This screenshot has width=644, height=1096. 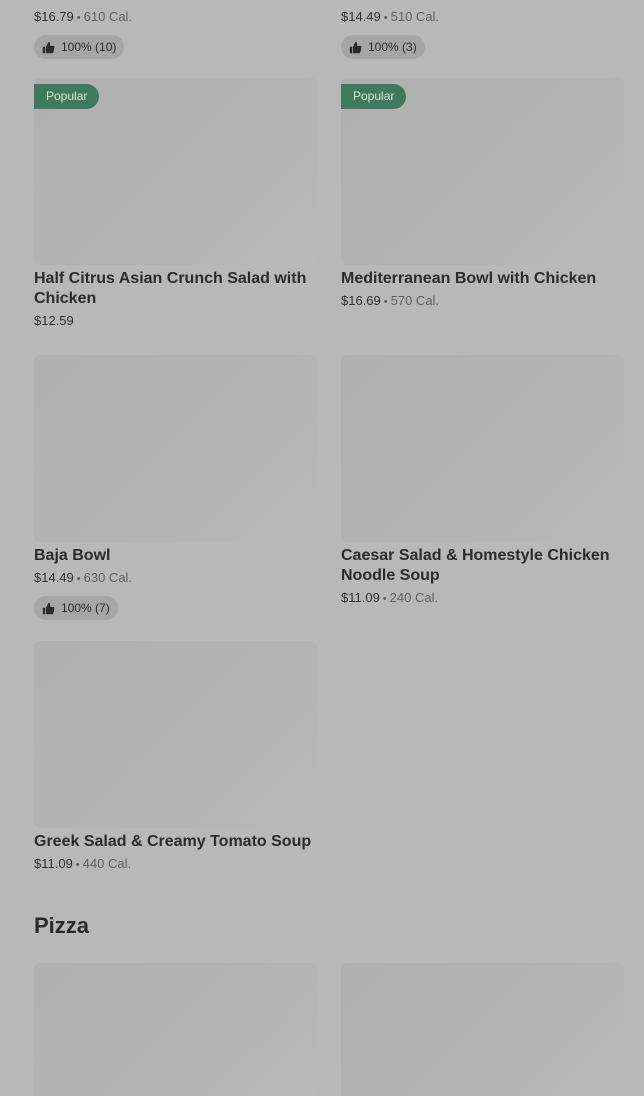 What do you see at coordinates (108, 577) in the screenshot?
I see `item-calories: 630 Cal.` at bounding box center [108, 577].